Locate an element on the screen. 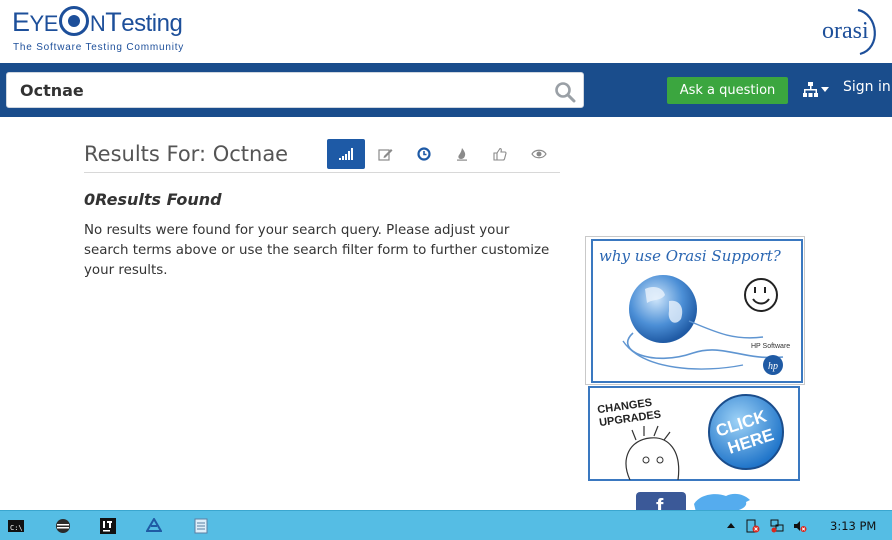 The height and width of the screenshot is (540, 892). edit-icon is located at coordinates (384, 155).